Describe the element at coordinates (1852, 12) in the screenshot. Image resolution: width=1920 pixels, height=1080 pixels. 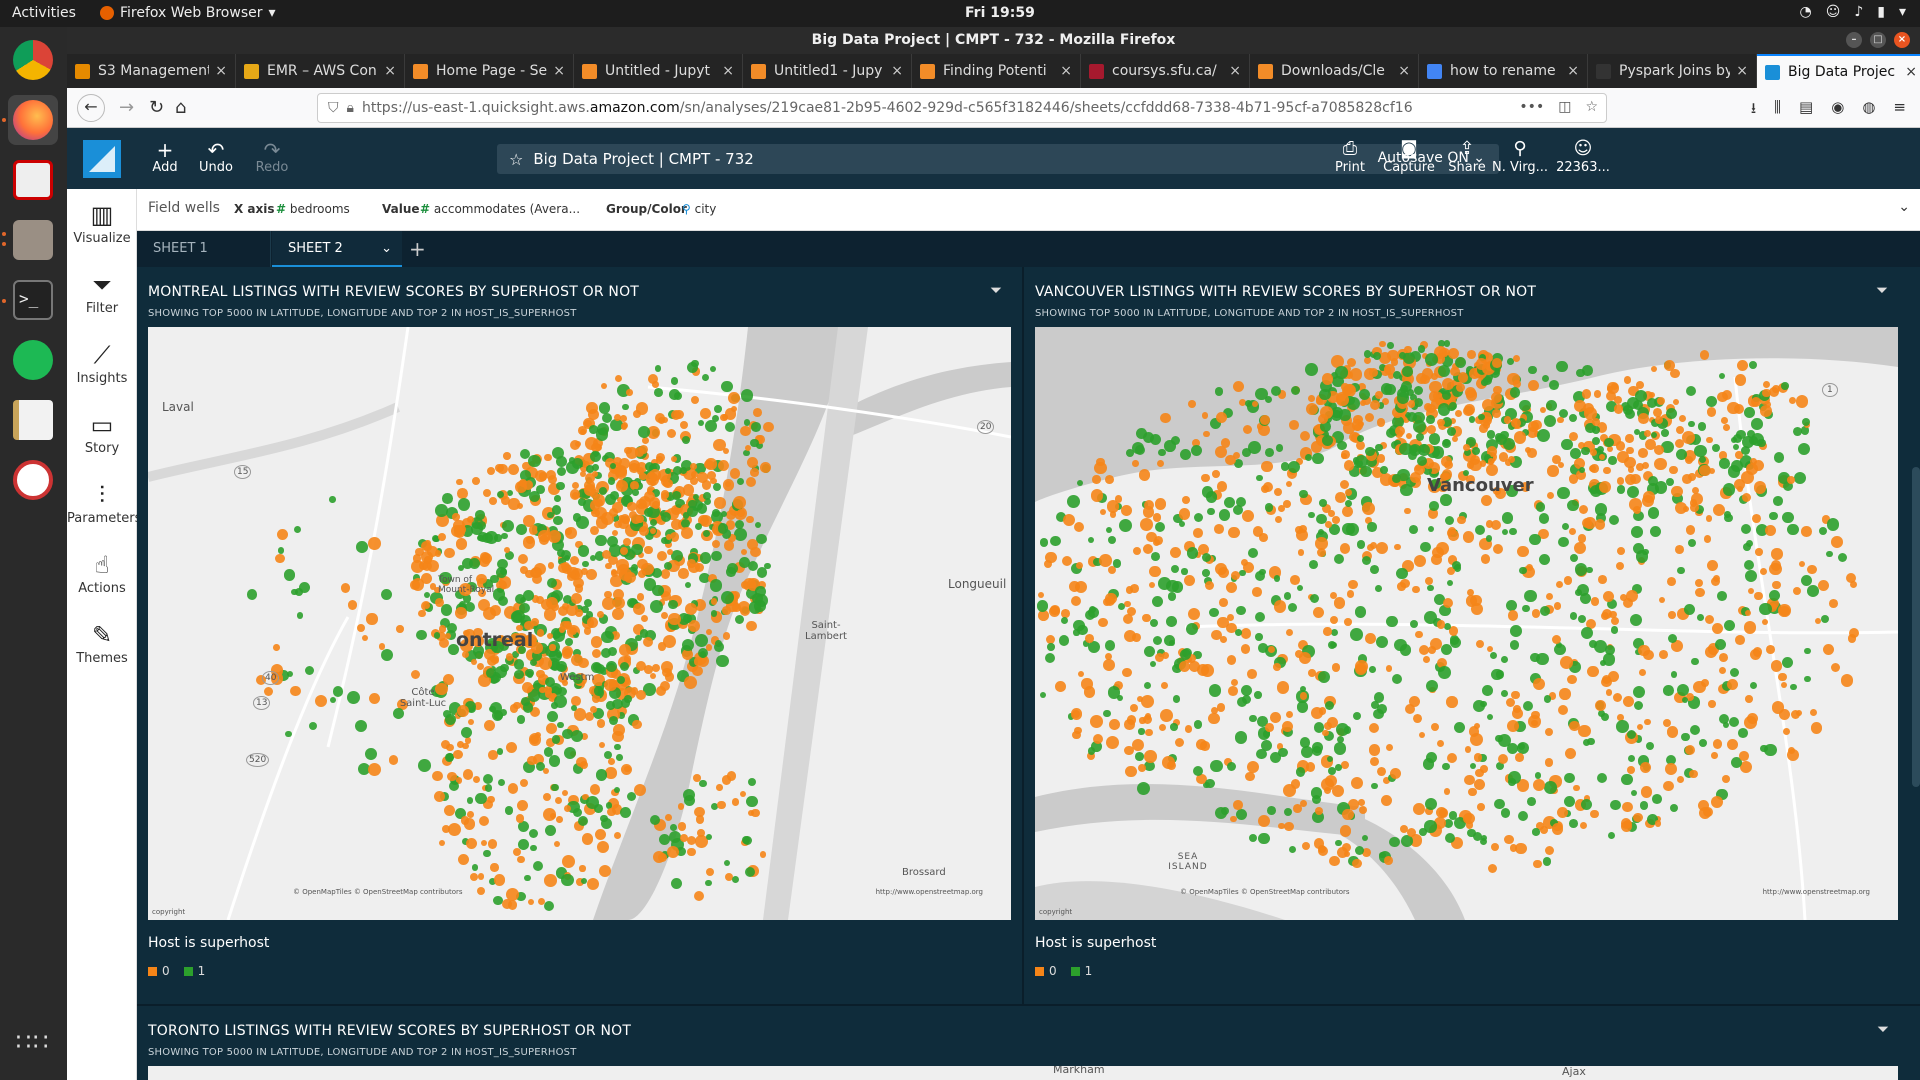
I see `system-tray: ◔ ☺ ♪ ▮ ▾` at that location.